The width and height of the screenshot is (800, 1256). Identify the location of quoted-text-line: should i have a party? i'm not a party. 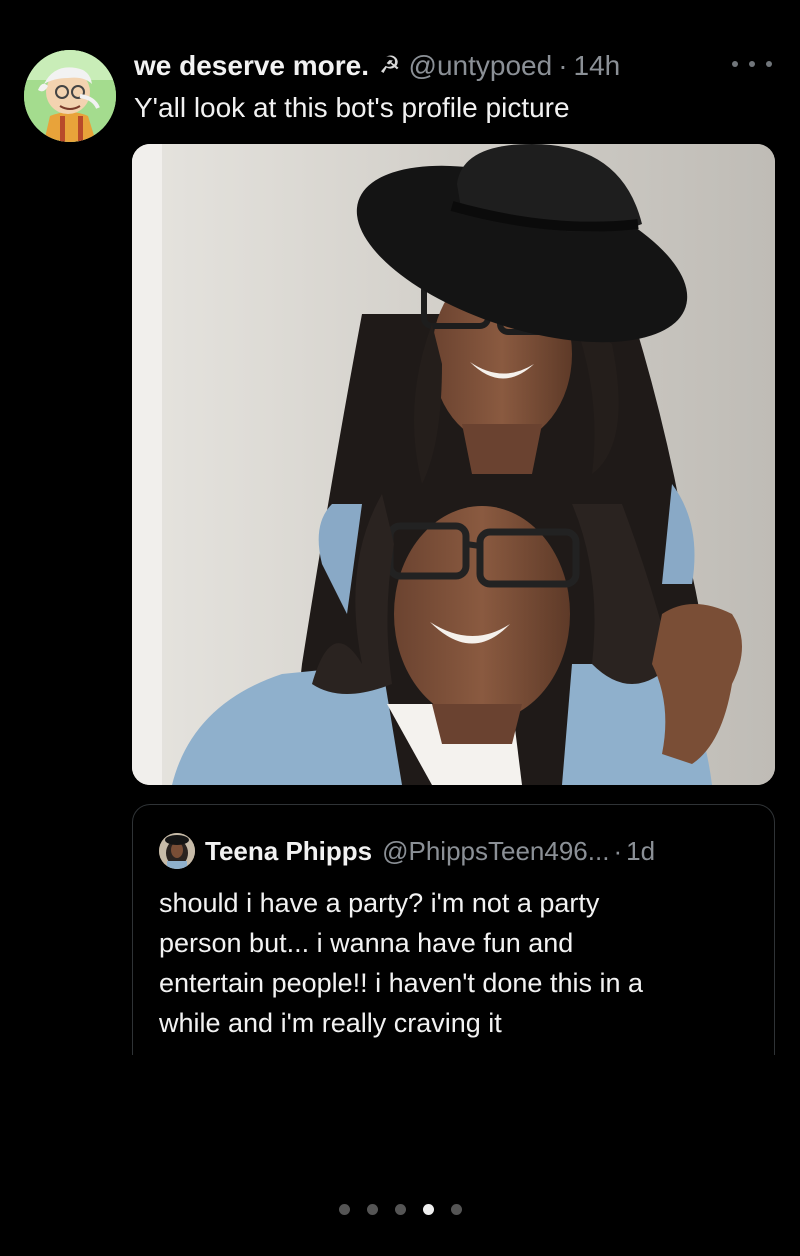
(379, 903).